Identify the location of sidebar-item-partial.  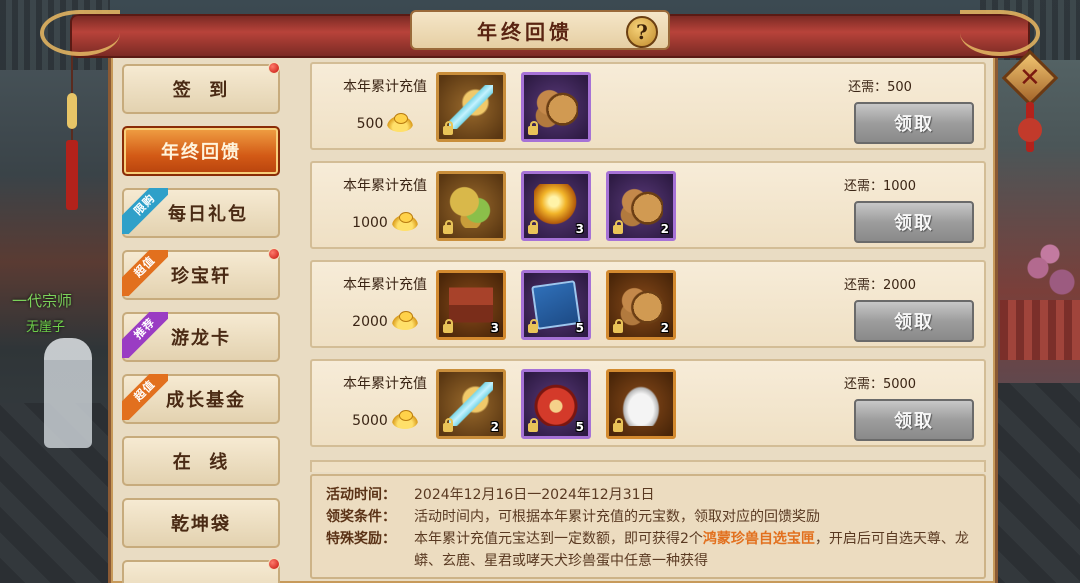
(201, 570).